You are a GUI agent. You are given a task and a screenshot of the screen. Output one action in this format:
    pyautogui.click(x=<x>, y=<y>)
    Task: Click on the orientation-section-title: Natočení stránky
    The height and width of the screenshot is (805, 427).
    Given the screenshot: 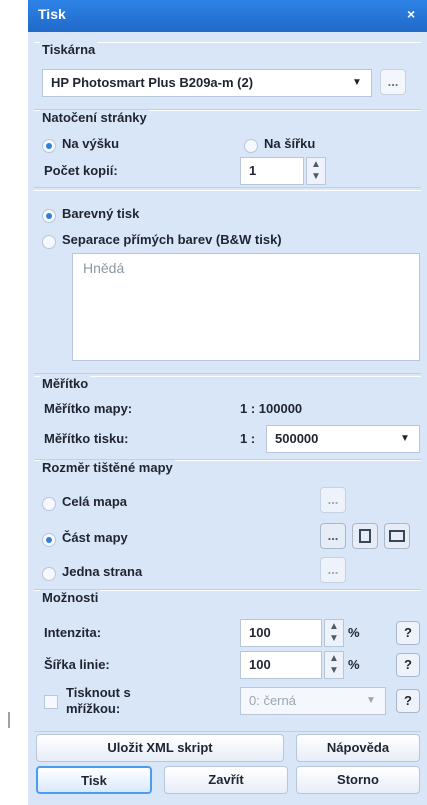 What is the action you would take?
    pyautogui.click(x=94, y=117)
    